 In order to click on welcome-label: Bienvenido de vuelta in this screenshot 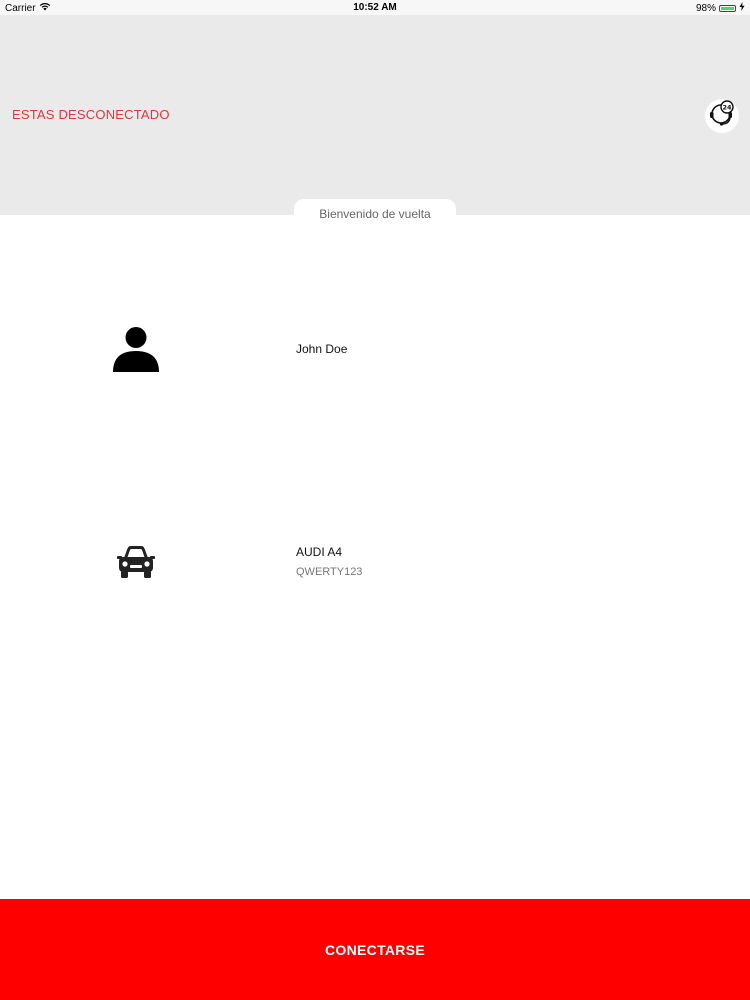, I will do `click(375, 213)`.